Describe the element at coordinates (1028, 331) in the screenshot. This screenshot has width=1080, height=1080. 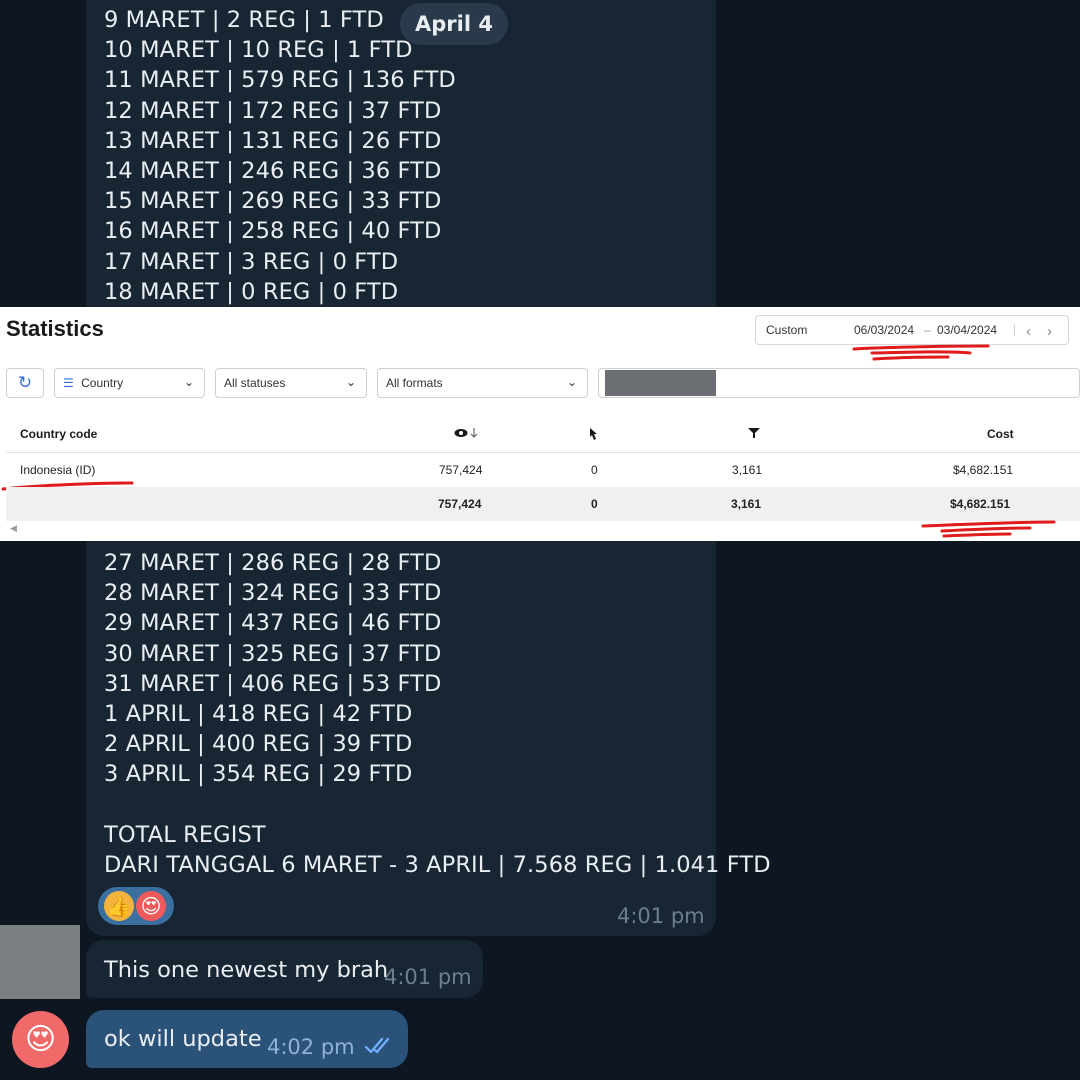
I see `chevron-left-icon: ‹` at that location.